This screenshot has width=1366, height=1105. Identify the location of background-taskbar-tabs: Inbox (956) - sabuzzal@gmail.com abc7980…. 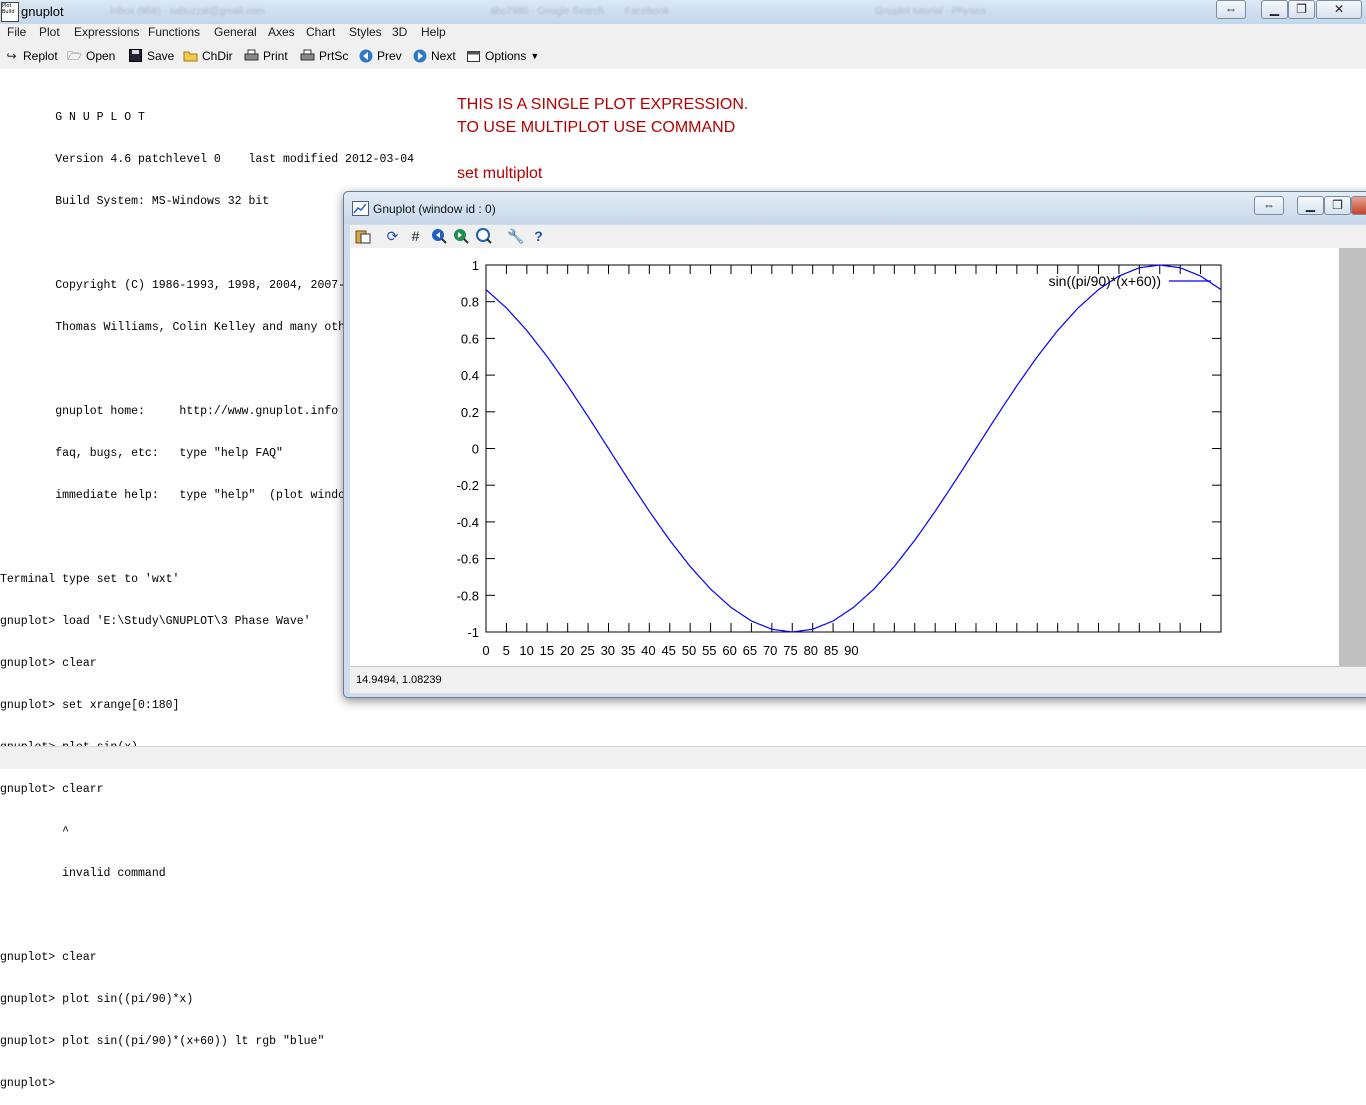
(640, 13).